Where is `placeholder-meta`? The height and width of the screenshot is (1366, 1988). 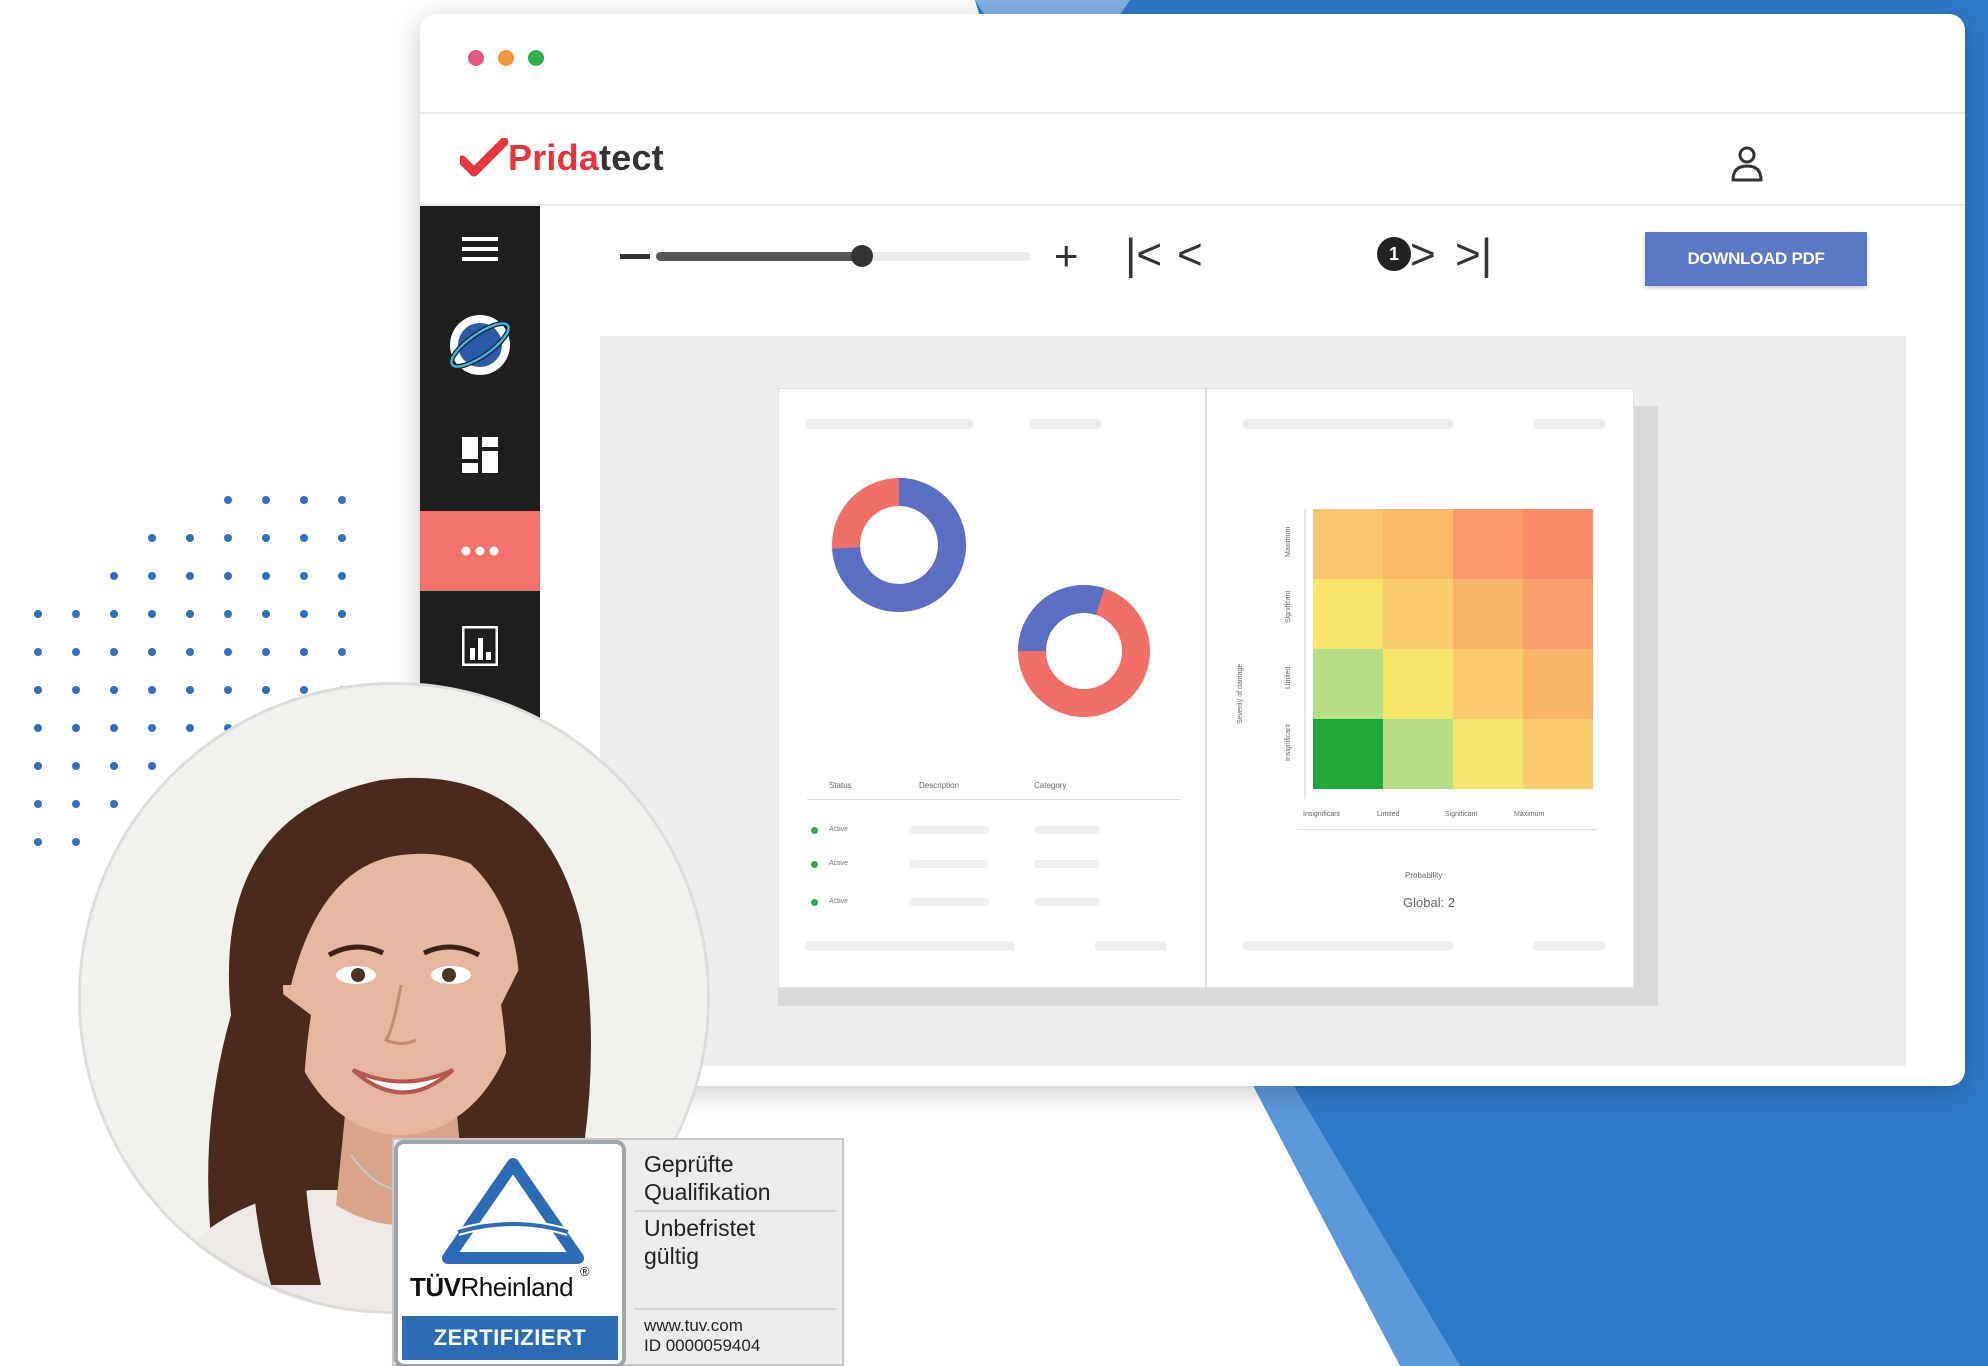
placeholder-meta is located at coordinates (1065, 424).